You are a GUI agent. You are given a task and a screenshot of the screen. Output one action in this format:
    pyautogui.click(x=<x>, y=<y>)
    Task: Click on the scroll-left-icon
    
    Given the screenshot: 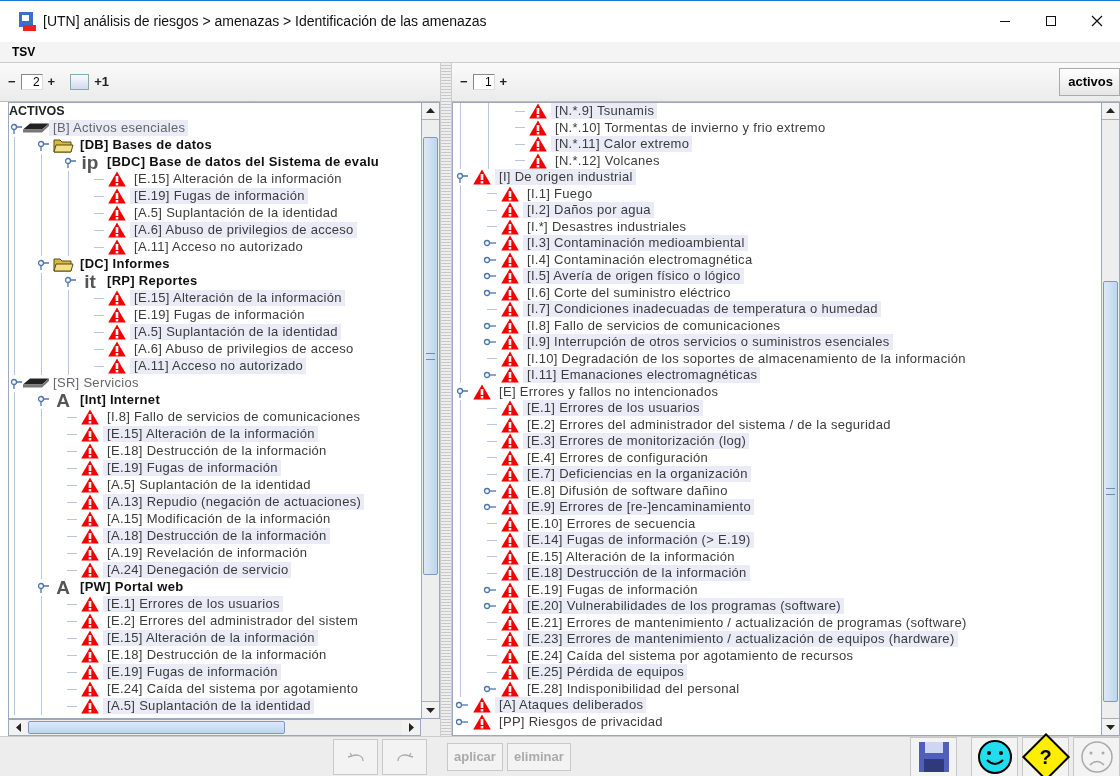 What is the action you would take?
    pyautogui.click(x=18, y=727)
    